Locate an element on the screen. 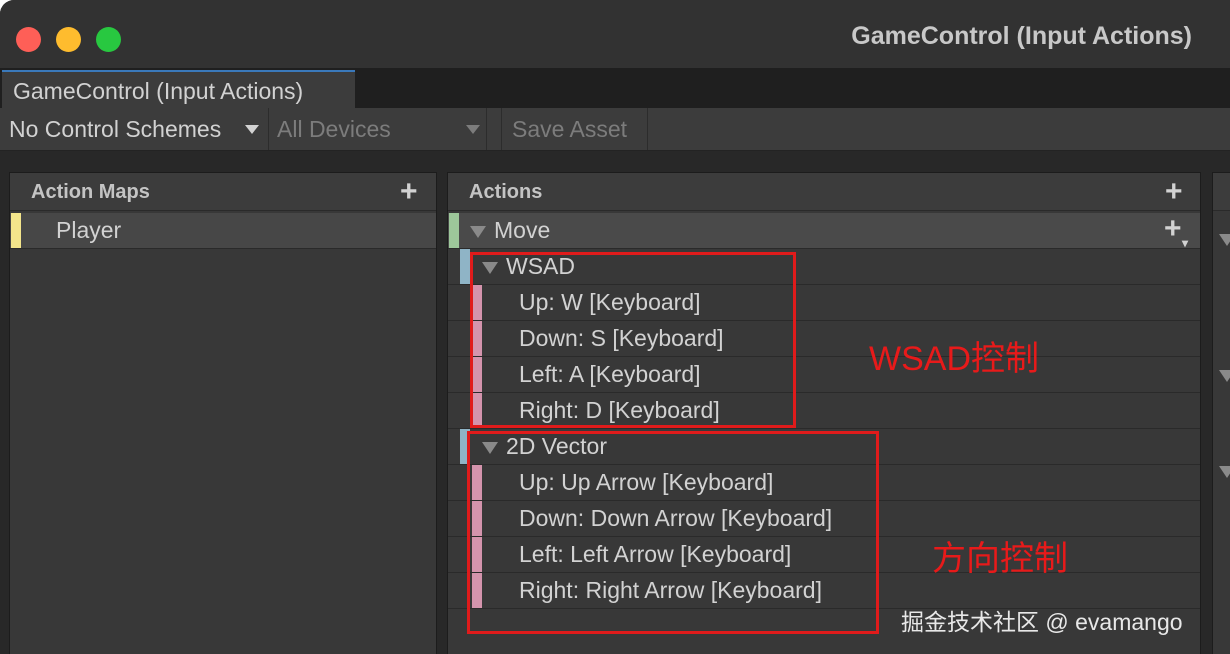 The width and height of the screenshot is (1230, 654). action-label: Move is located at coordinates (522, 230).